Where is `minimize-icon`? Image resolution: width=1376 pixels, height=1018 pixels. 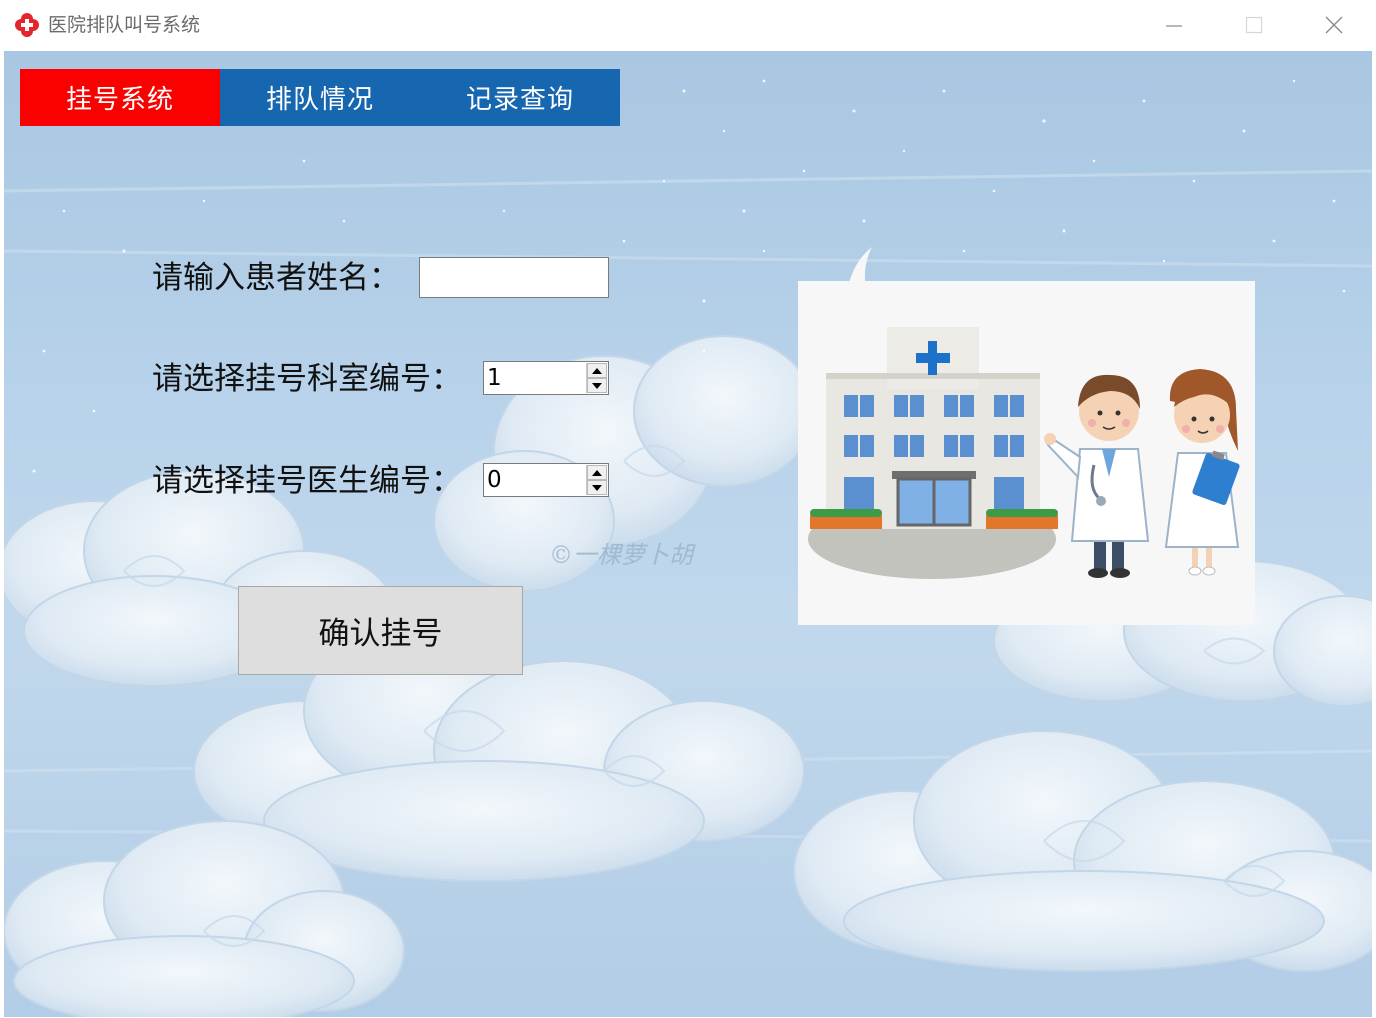 minimize-icon is located at coordinates (1174, 26).